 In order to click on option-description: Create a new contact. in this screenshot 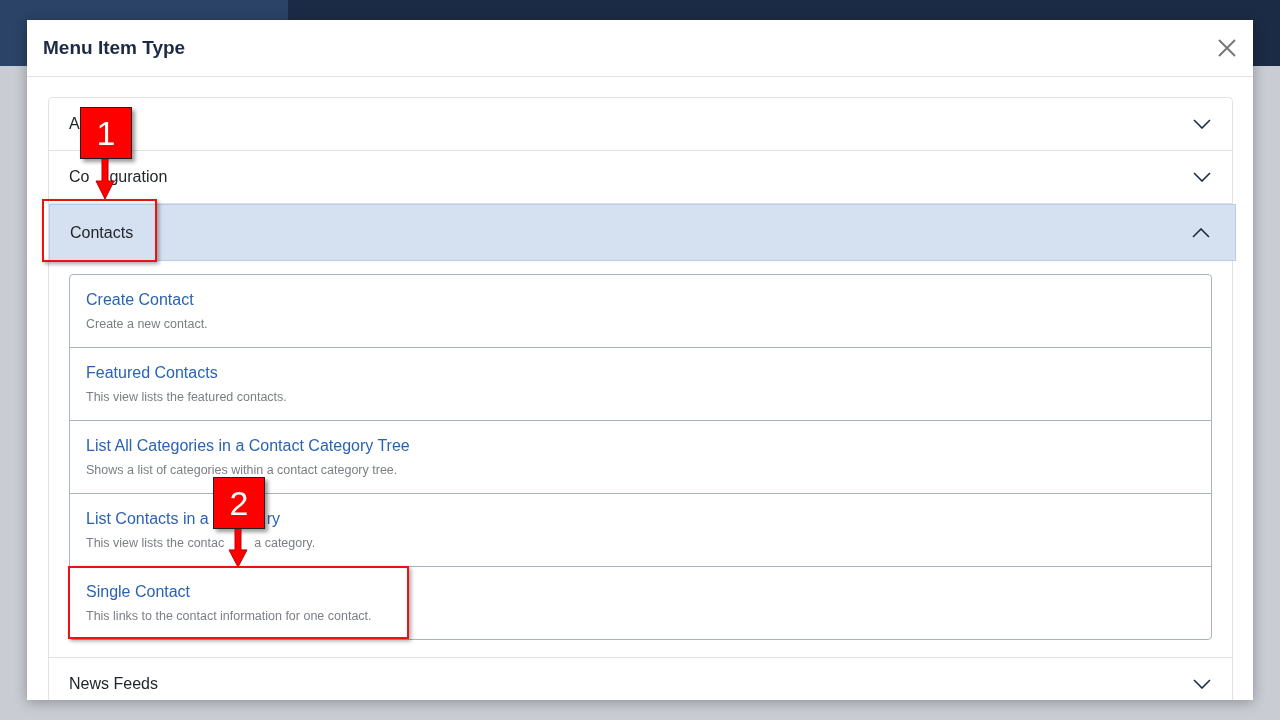, I will do `click(147, 324)`.